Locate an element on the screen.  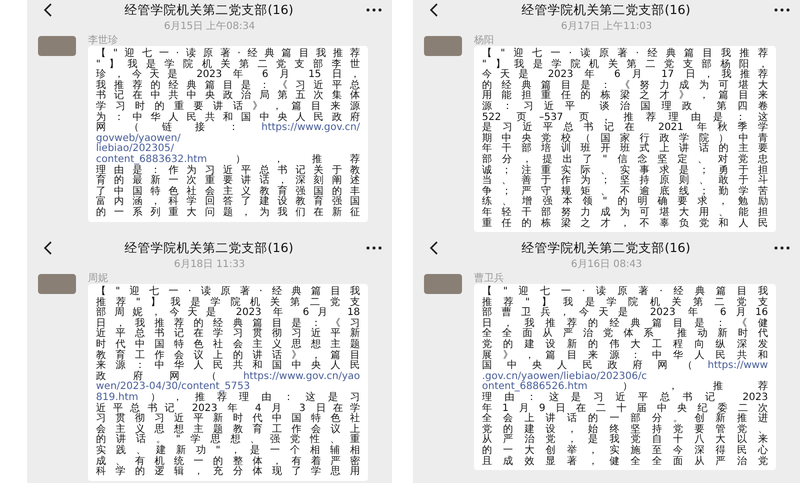
message-text: 【"迎七一·读原著·经典篇目我 推荐"】我是学院机关第二党支 部曹卫兵，今天是 2023 年 6月16 日，我推荐的经典篇目是：《健 全全面从严治党体系 推动新时代 党的建设新的伟大工程向纵深发 展》，篇目来源：中华人民共和 国中央人民政府网（https://www .gov.cn/yaowen/liebiao/202306/c ontent_6886526.htm），推荐 理由：这是习近平总书记 2023 年1月9日在二十届中央纪委二次 全会上讲话的一部分。创新推进 党的建设，始终坚持党要管党、 从严治党，是我党自十八大以来 的一大创举，实施至今深得民心 且成效显著，健全全面从严治党 is located at coordinates (625, 377).